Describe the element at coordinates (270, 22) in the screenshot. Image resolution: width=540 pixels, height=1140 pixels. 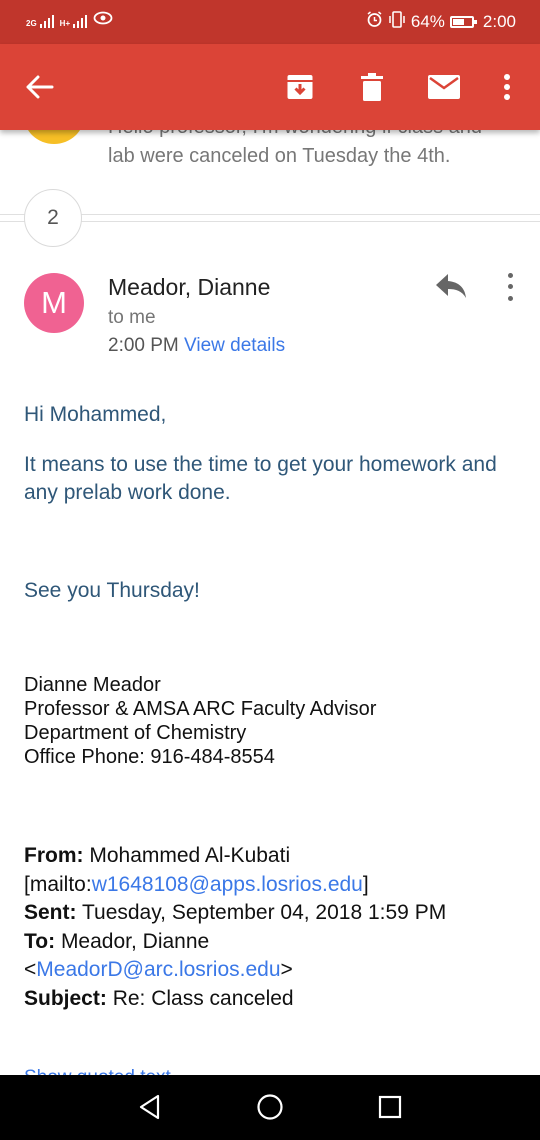
I see `status-bar: 2G H+ 64% 2:00` at that location.